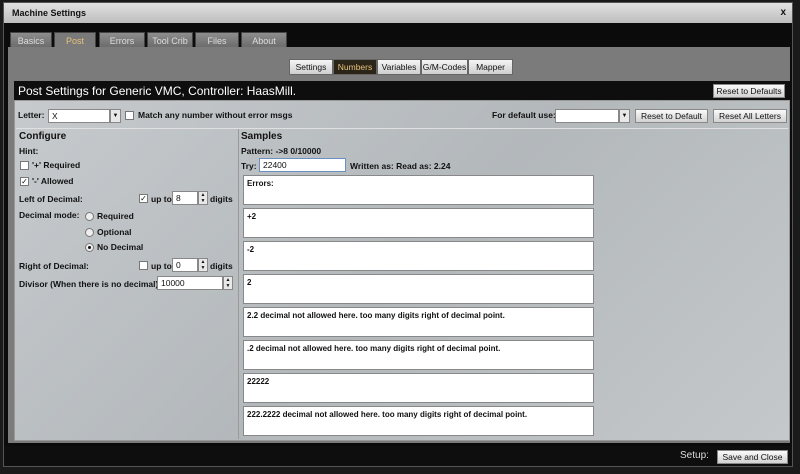 The height and width of the screenshot is (474, 800). What do you see at coordinates (694, 455) in the screenshot?
I see `setup-label: Setup:` at bounding box center [694, 455].